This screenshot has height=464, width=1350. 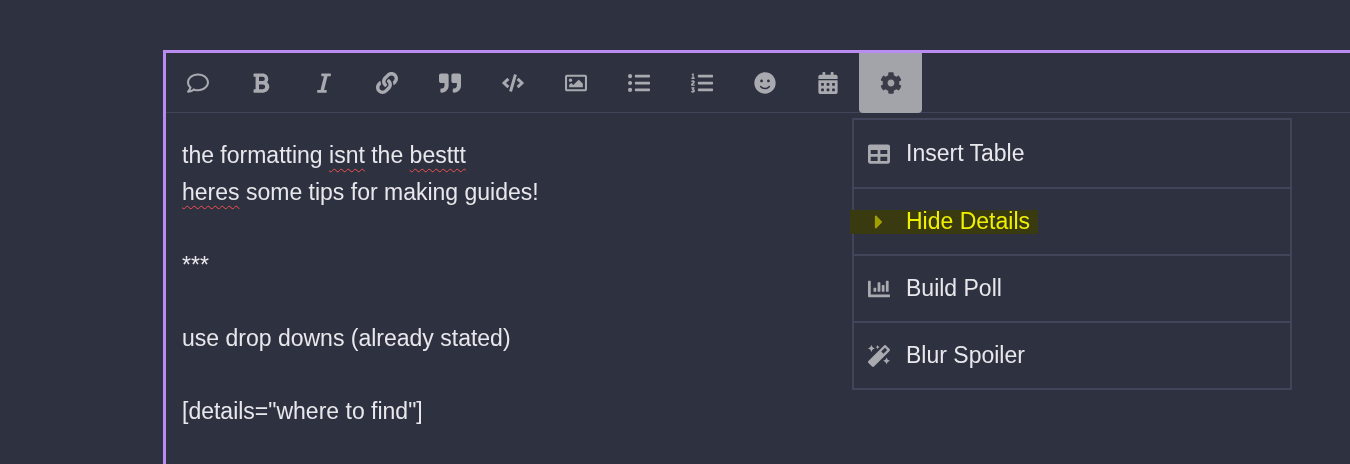 What do you see at coordinates (324, 155) in the screenshot?
I see `editor-text-line: the formatting isnt the besttt` at bounding box center [324, 155].